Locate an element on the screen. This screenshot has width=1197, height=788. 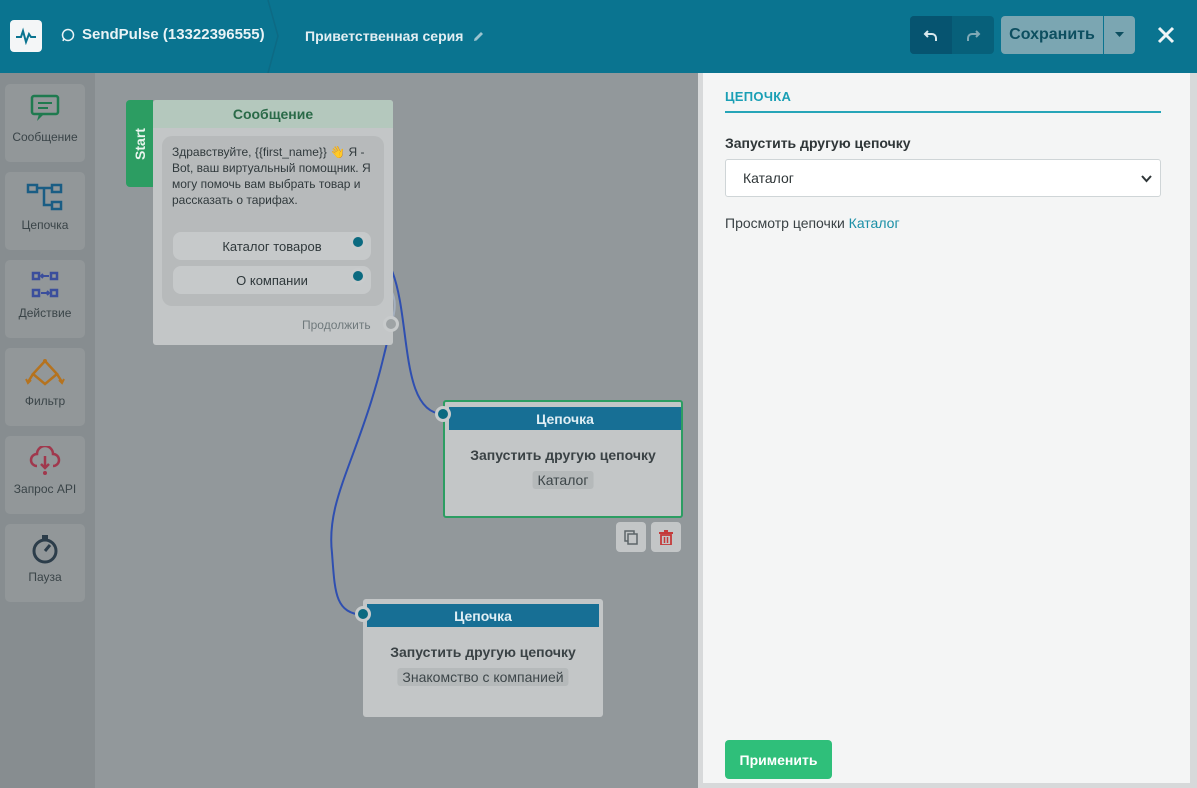
output-port-catalog is located at coordinates (358, 242).